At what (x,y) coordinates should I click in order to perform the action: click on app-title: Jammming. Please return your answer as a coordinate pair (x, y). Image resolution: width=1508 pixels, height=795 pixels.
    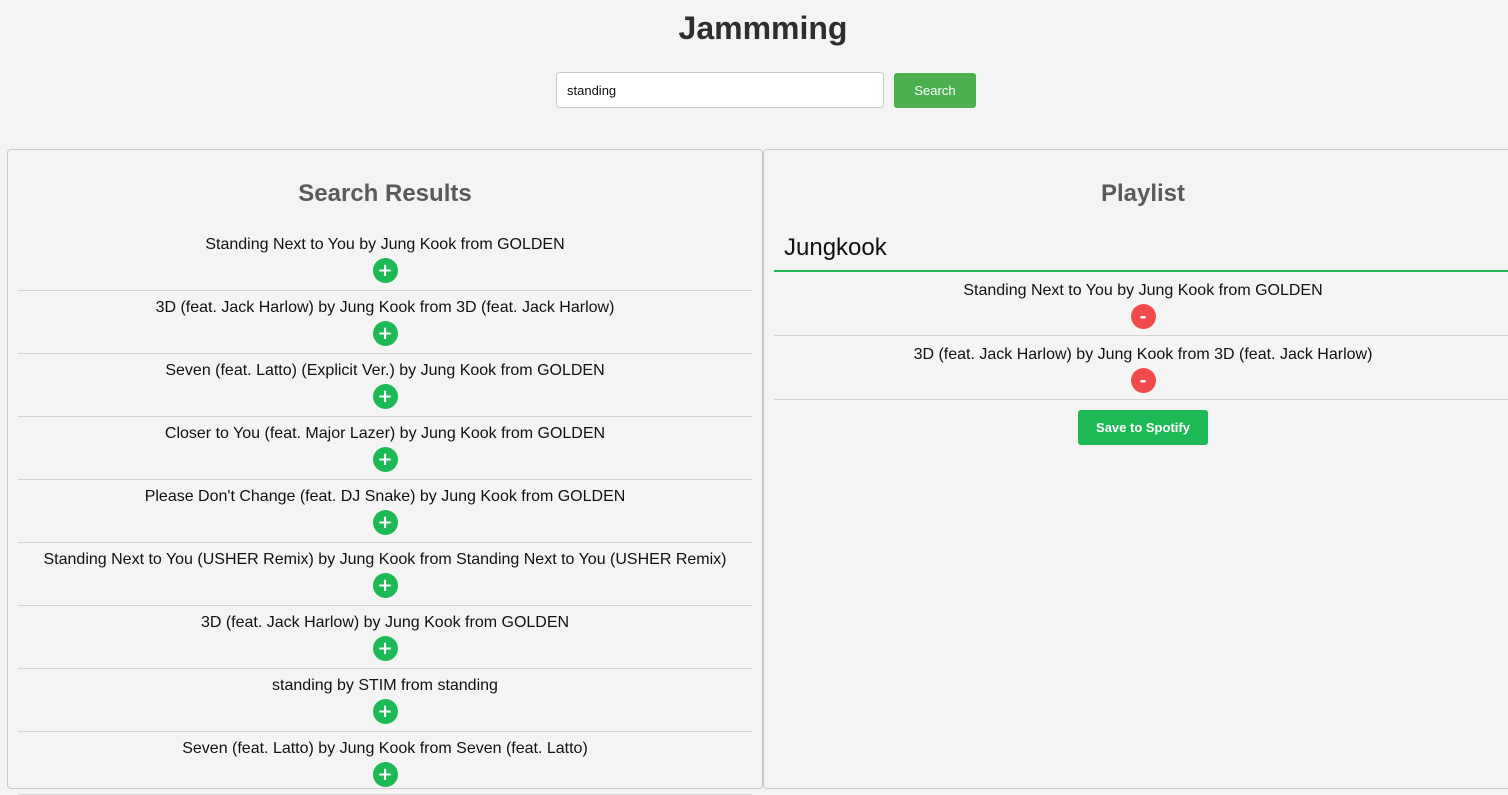
    Looking at the image, I should click on (763, 28).